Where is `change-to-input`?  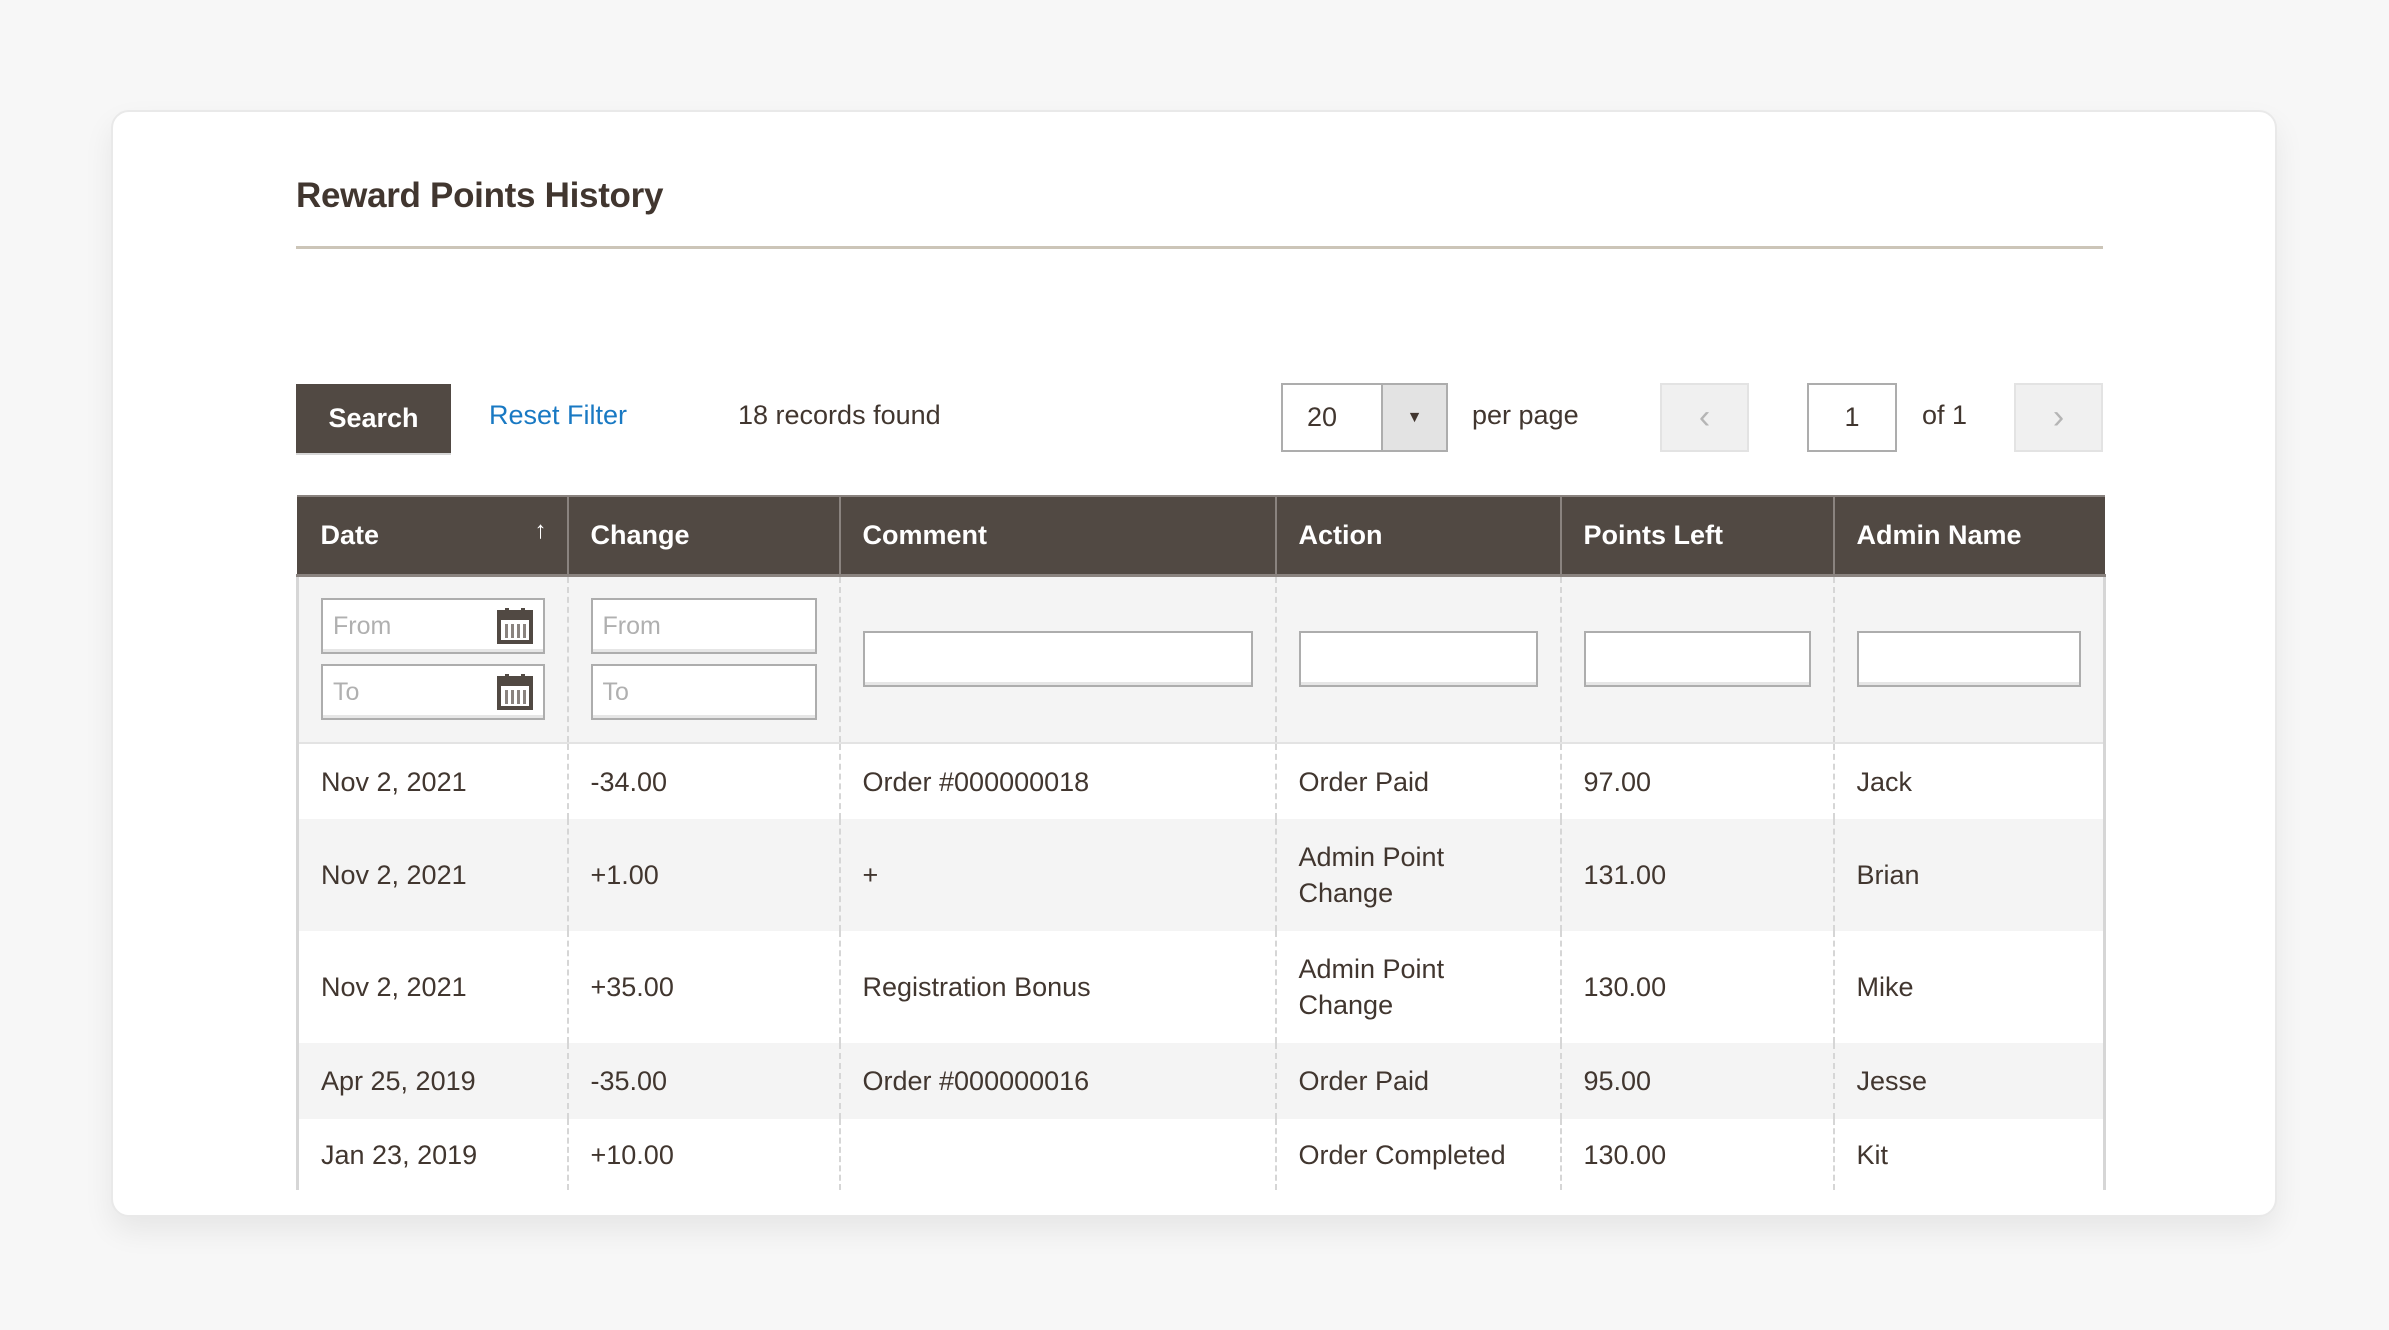 change-to-input is located at coordinates (703, 692).